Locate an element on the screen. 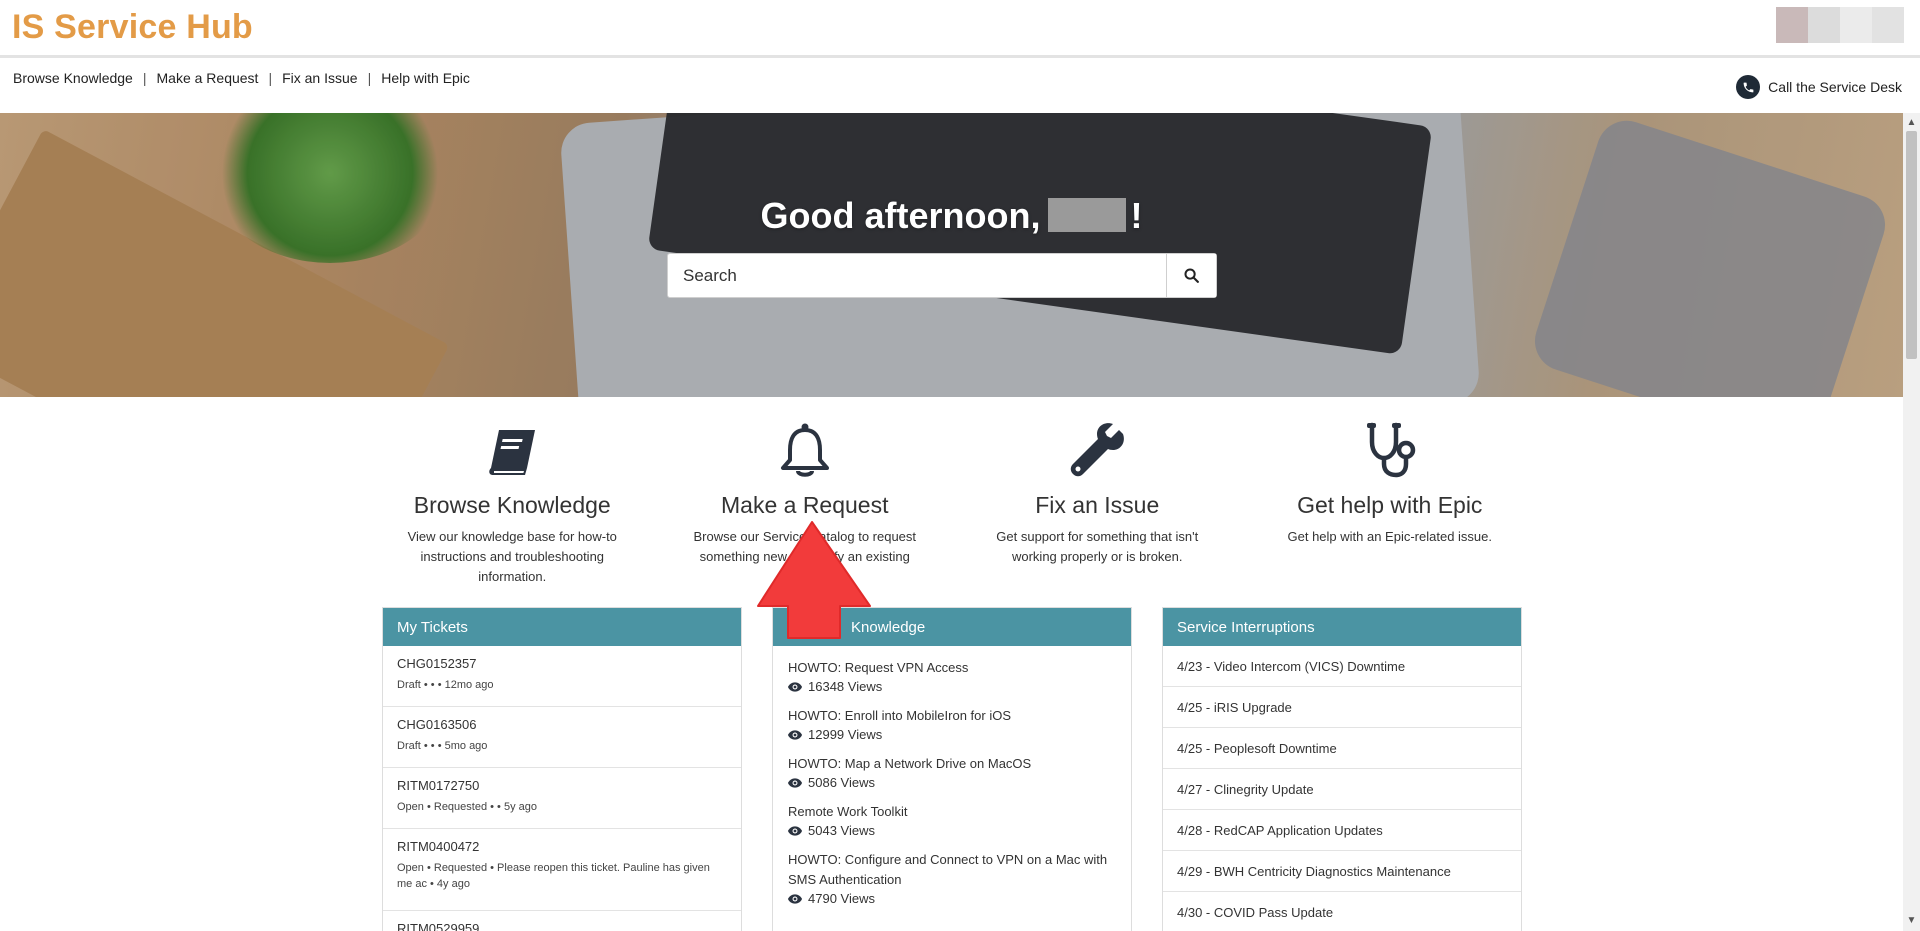 This screenshot has width=1920, height=931. nav-make-request: Make a Request is located at coordinates (208, 78).